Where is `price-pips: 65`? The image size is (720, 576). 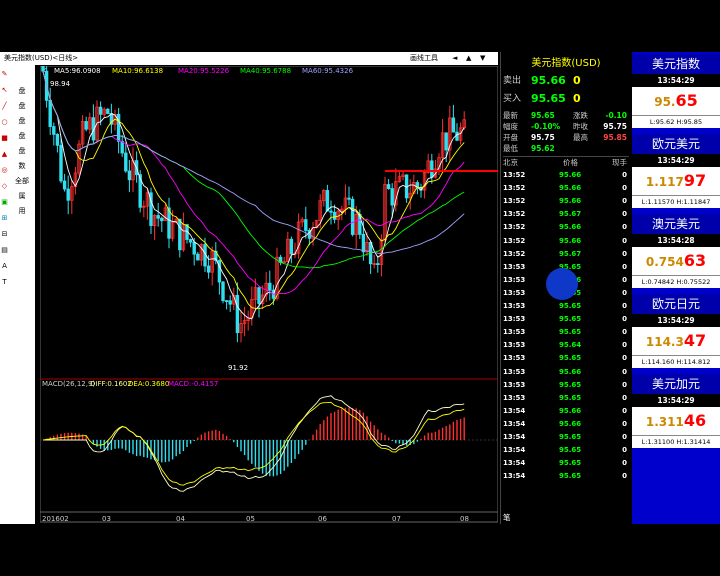 price-pips: 65 is located at coordinates (686, 100).